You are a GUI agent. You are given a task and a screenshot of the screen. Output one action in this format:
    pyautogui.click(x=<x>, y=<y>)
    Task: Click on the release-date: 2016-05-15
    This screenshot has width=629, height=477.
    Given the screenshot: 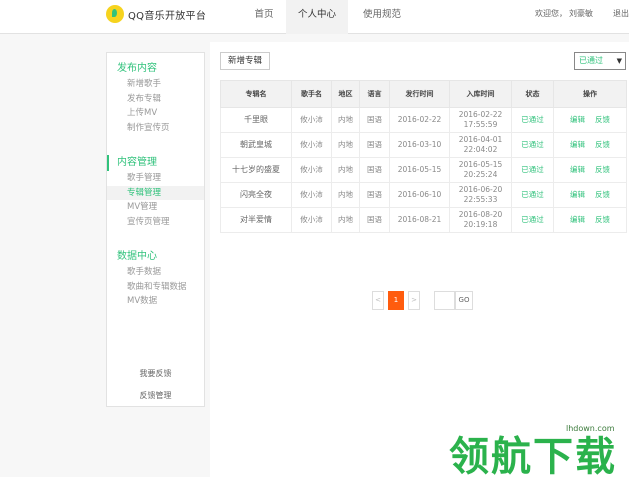 What is the action you would take?
    pyautogui.click(x=419, y=170)
    